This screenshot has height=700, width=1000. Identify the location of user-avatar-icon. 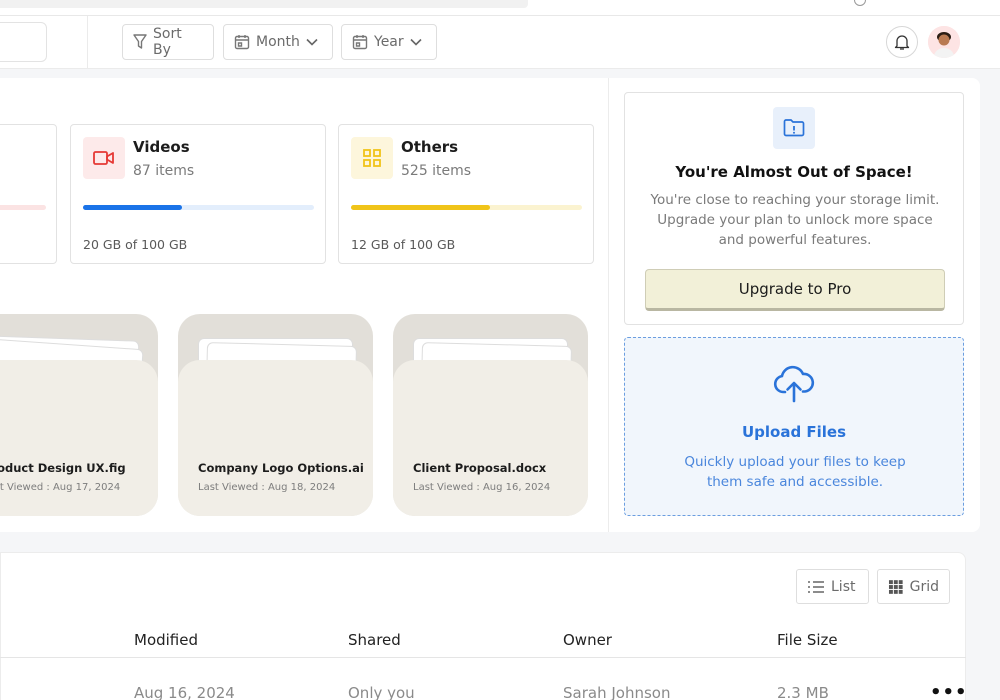
(944, 42).